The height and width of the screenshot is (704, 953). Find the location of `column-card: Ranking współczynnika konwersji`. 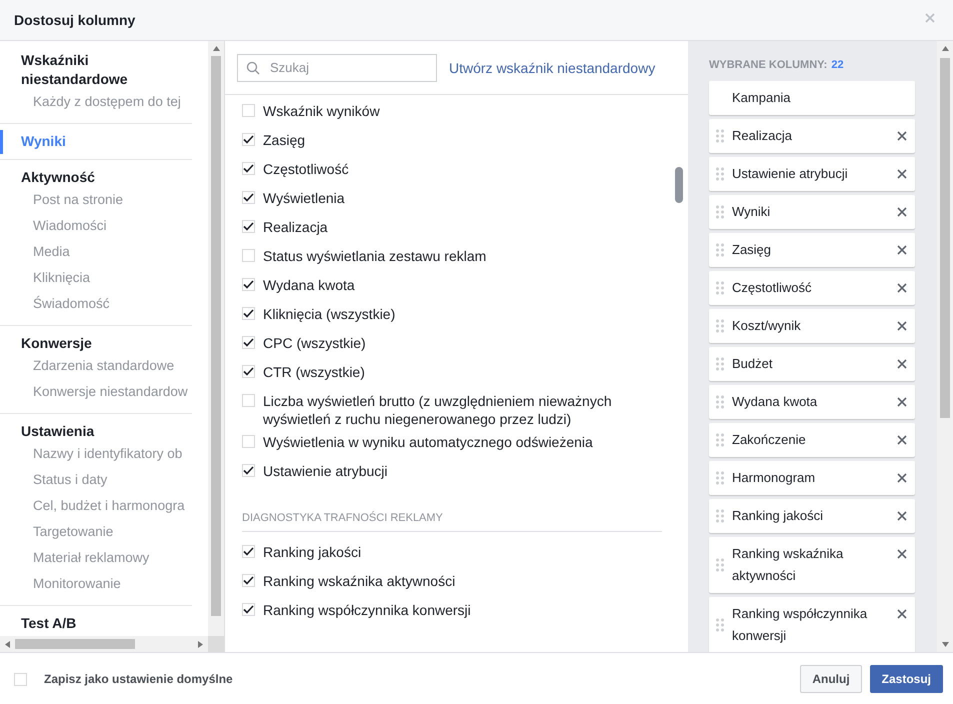

column-card: Ranking współczynnika konwersji is located at coordinates (812, 624).